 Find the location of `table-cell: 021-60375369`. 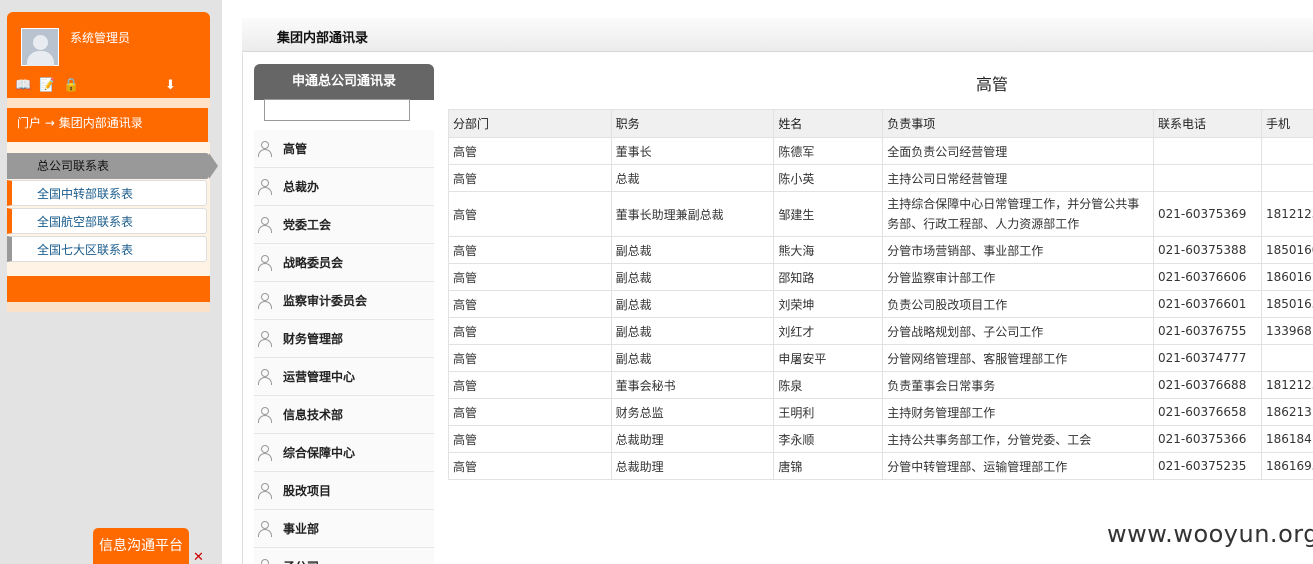

table-cell: 021-60375369 is located at coordinates (1207, 214).